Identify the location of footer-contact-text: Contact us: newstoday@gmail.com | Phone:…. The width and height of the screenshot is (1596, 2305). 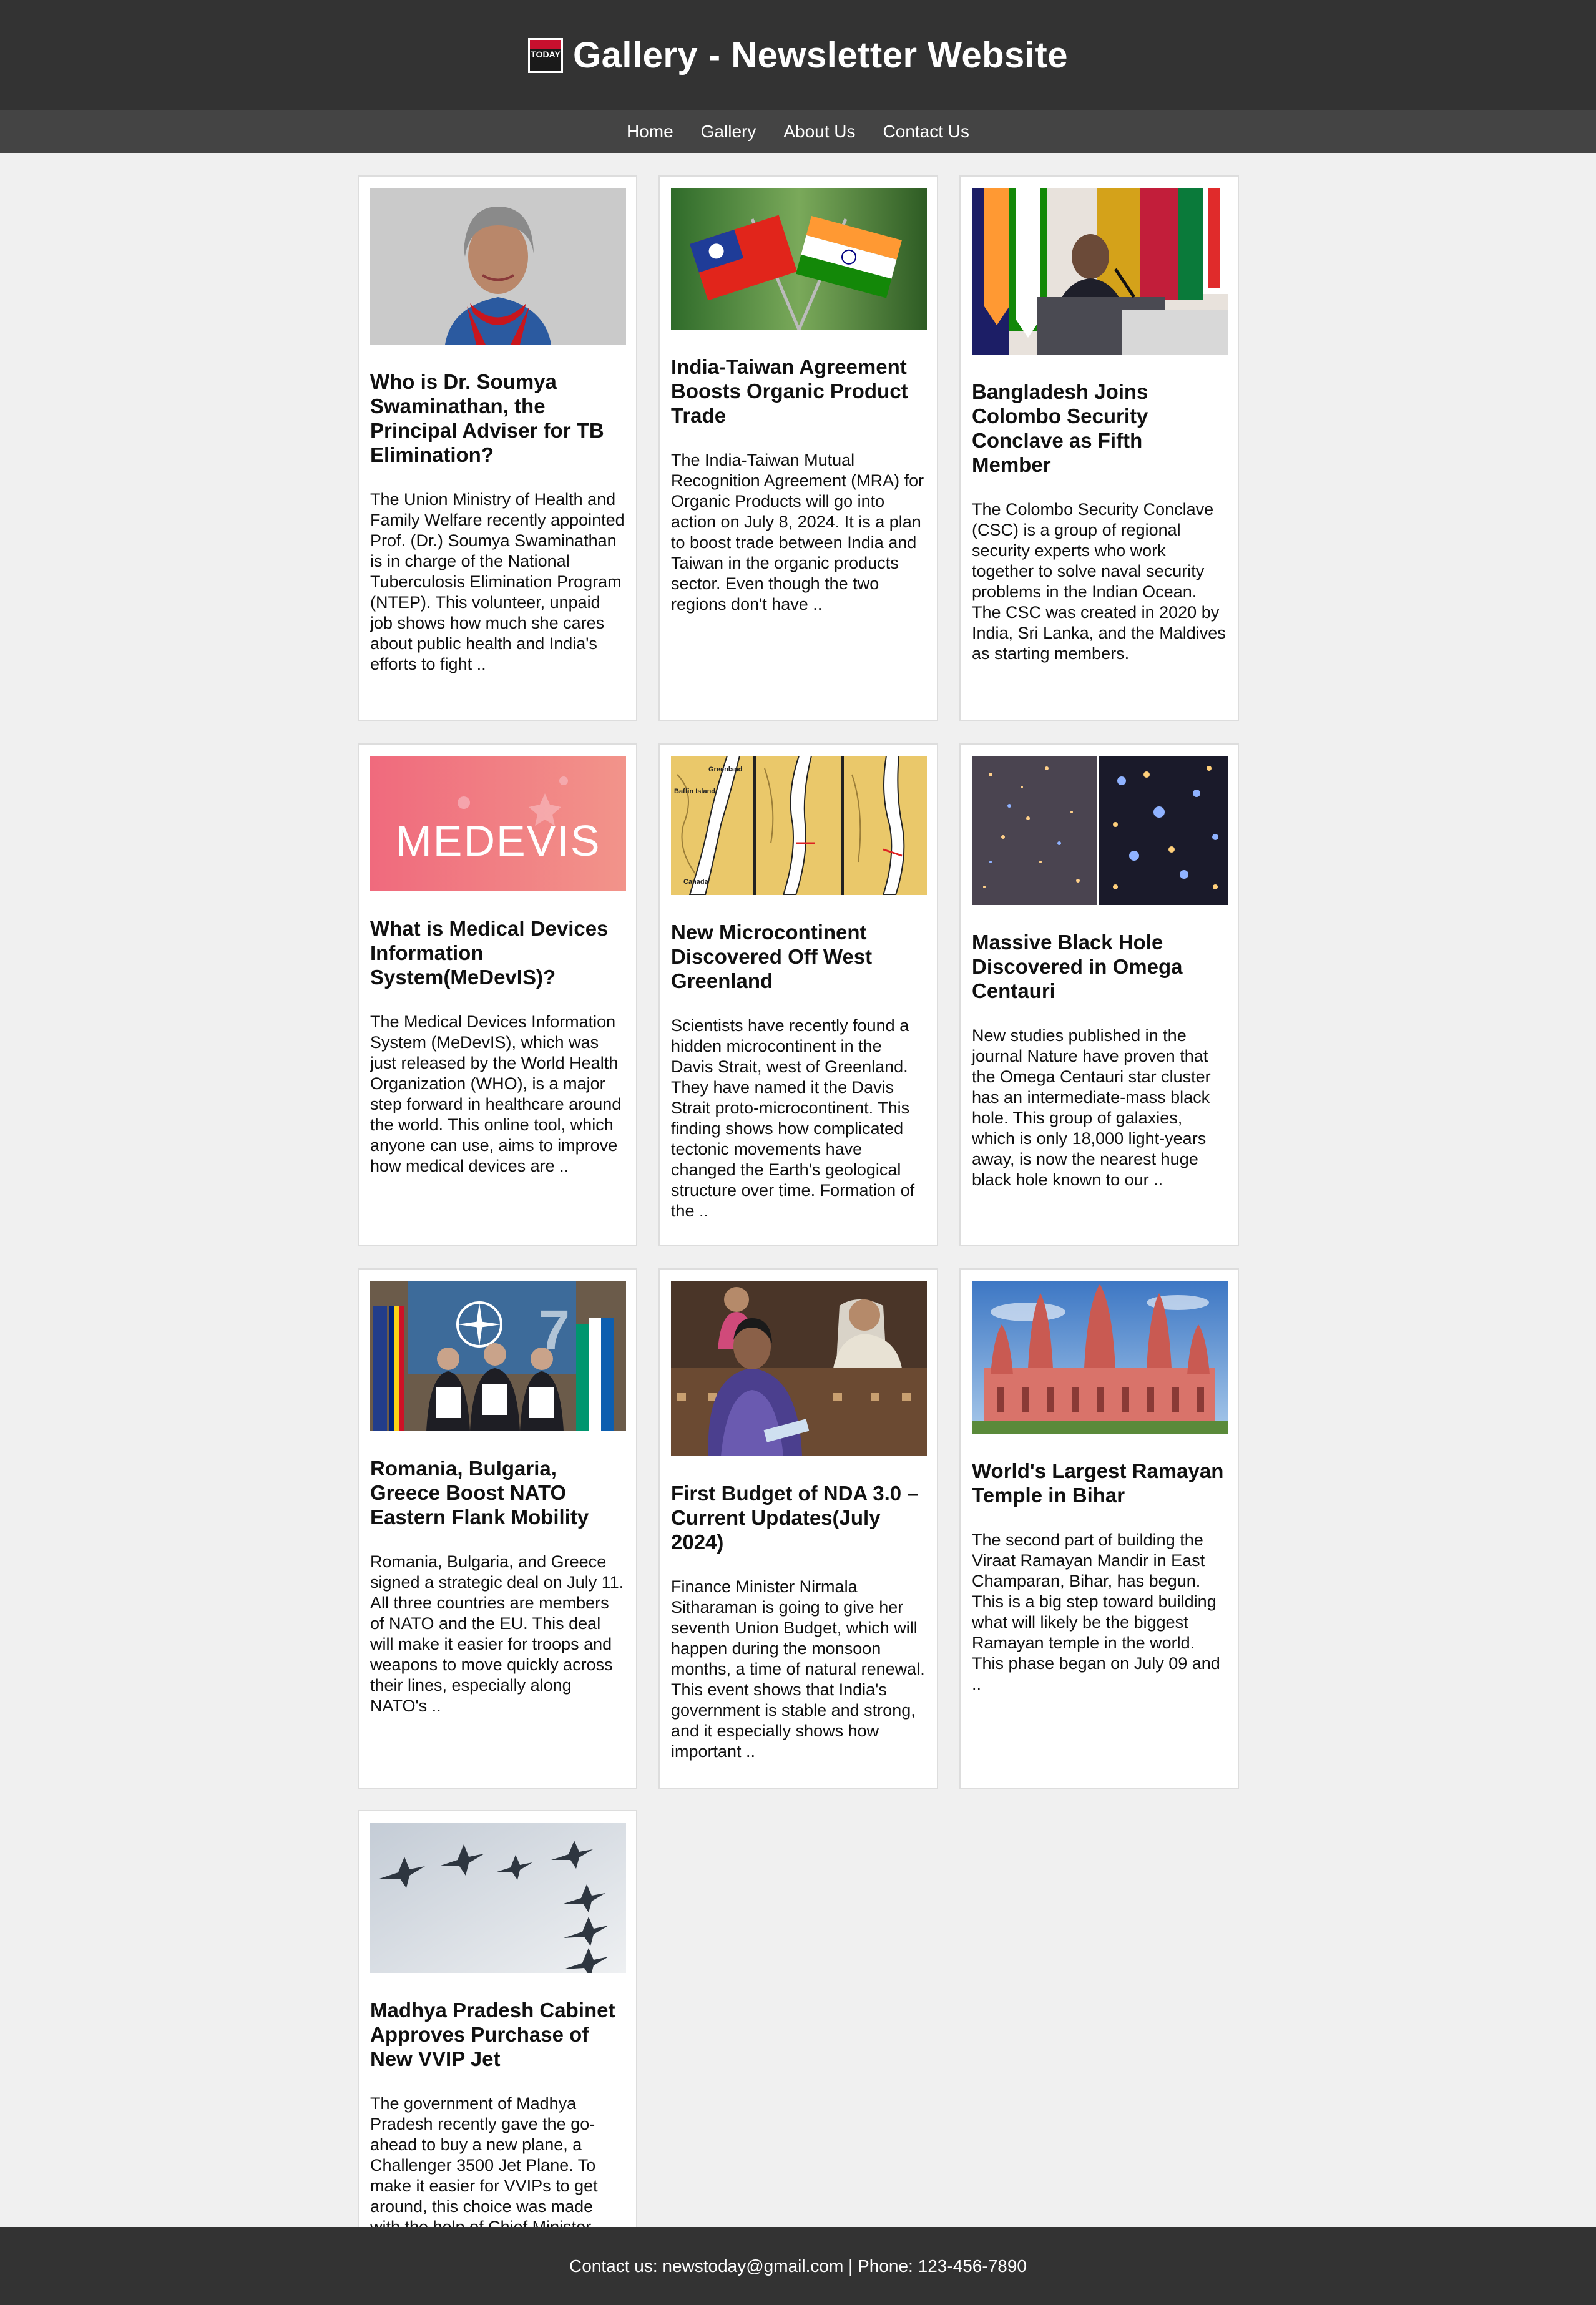
(798, 2266).